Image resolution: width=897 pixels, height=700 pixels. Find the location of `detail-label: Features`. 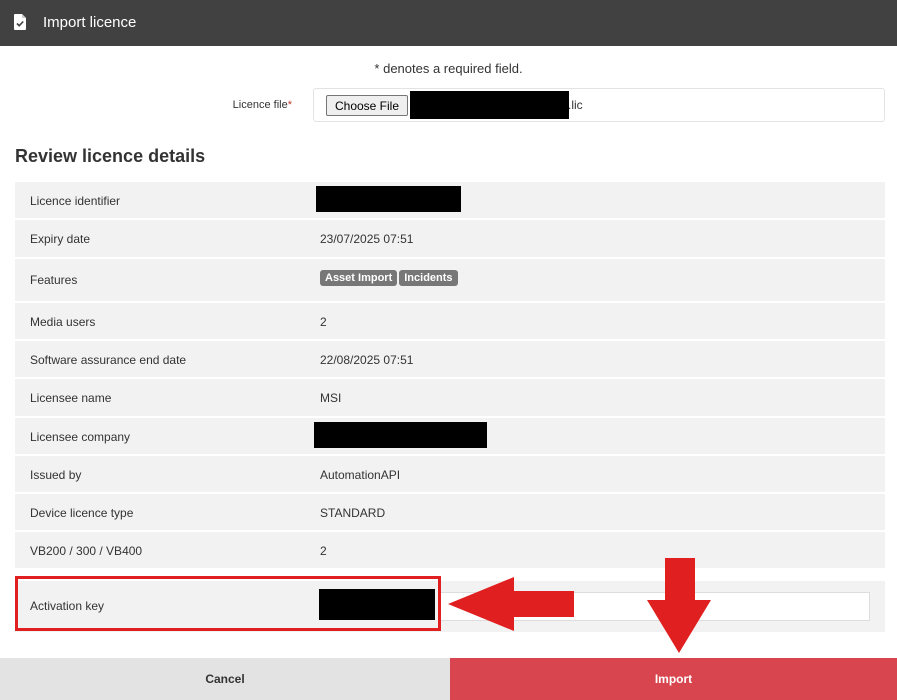

detail-label: Features is located at coordinates (54, 280).